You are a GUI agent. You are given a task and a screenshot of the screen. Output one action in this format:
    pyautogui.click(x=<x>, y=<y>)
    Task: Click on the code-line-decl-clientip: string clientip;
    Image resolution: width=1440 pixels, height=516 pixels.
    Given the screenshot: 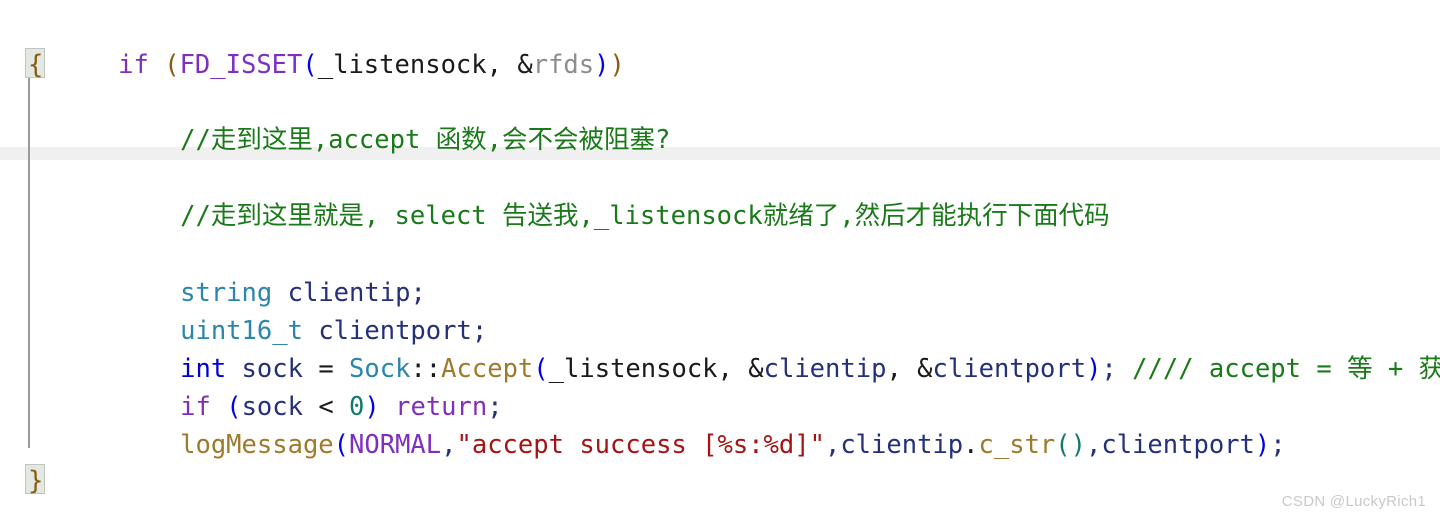 What is the action you would take?
    pyautogui.click(x=720, y=272)
    